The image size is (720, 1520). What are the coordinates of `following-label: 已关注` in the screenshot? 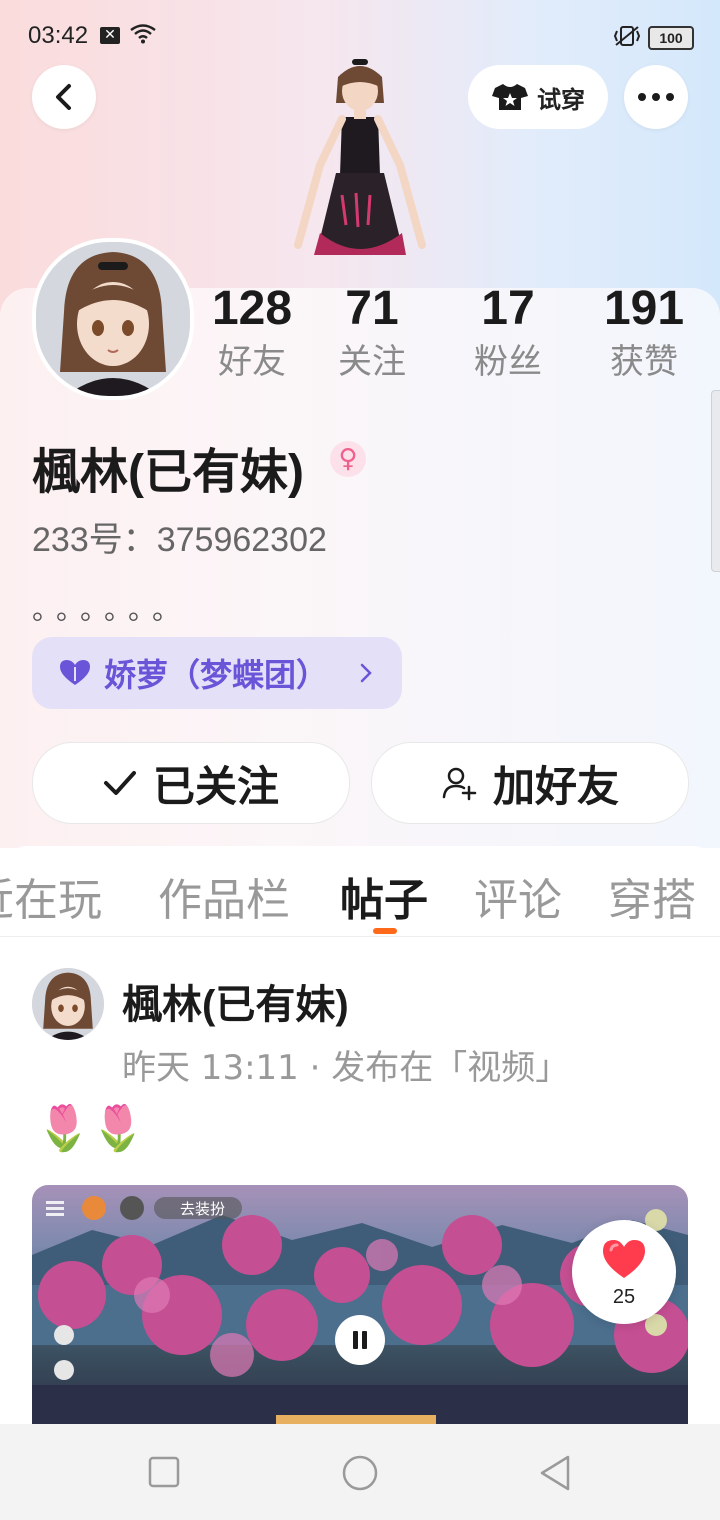 It's located at (215, 786).